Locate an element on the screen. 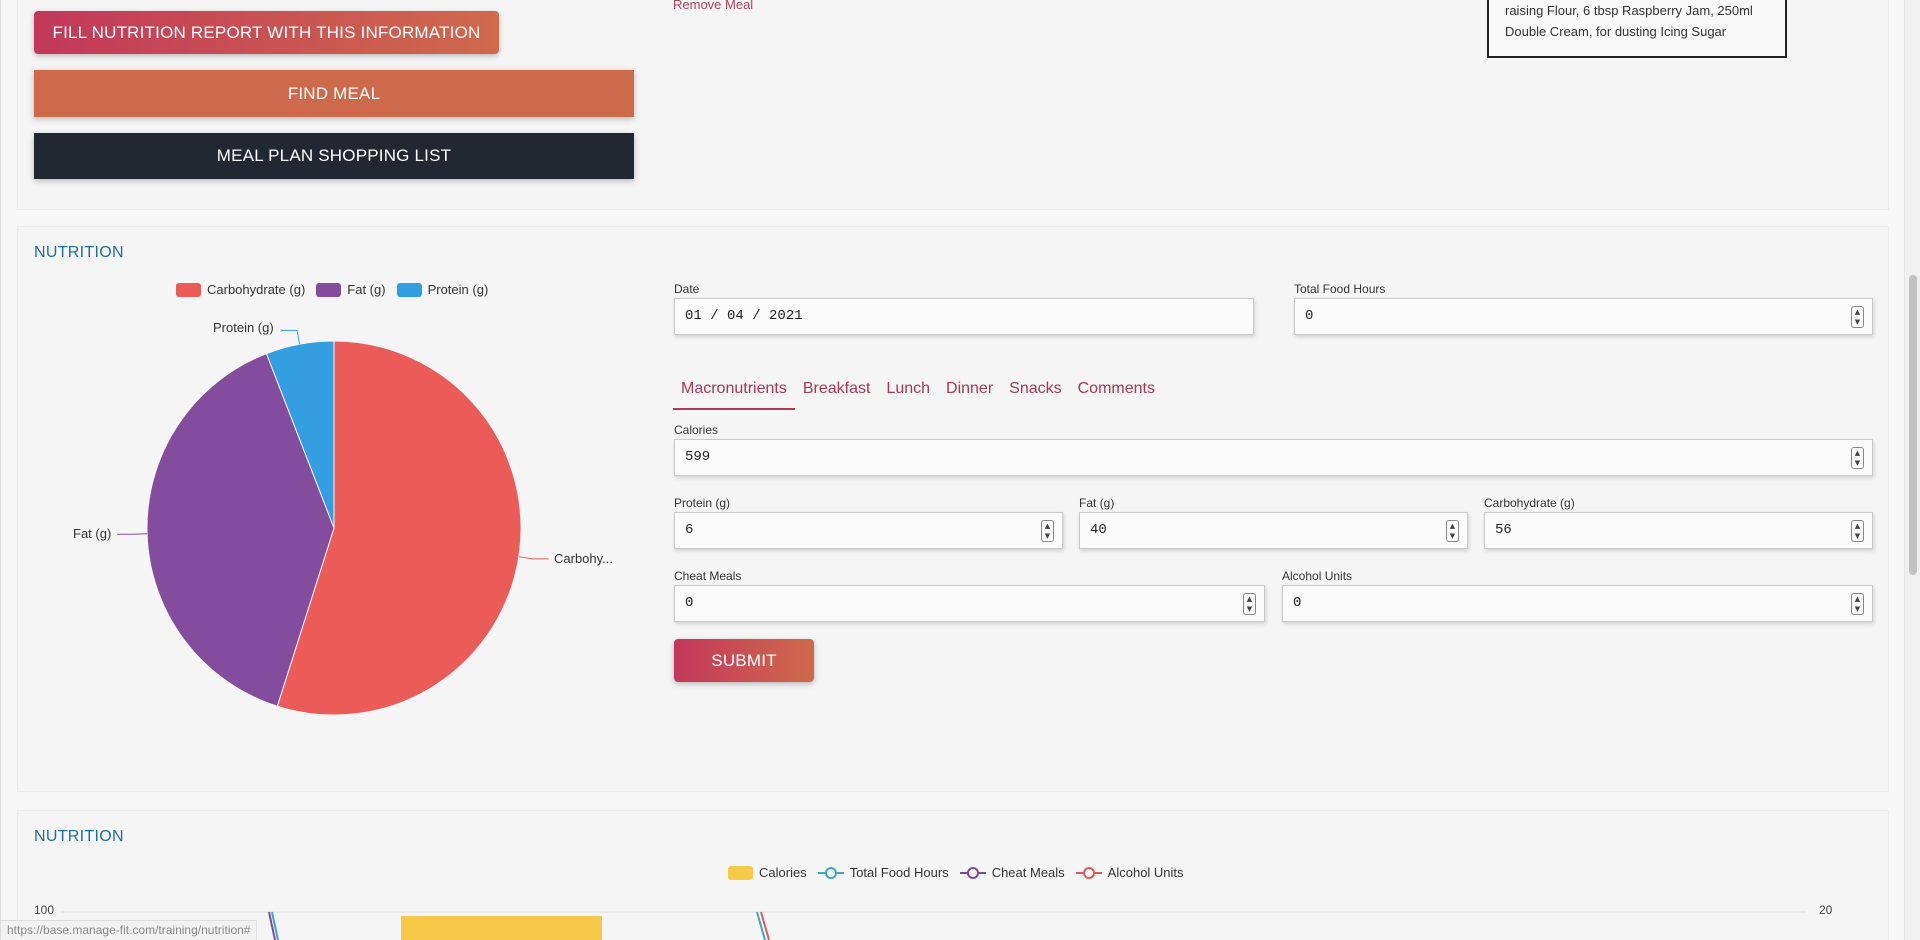  alcohol-units-value: 0 is located at coordinates (1297, 603).